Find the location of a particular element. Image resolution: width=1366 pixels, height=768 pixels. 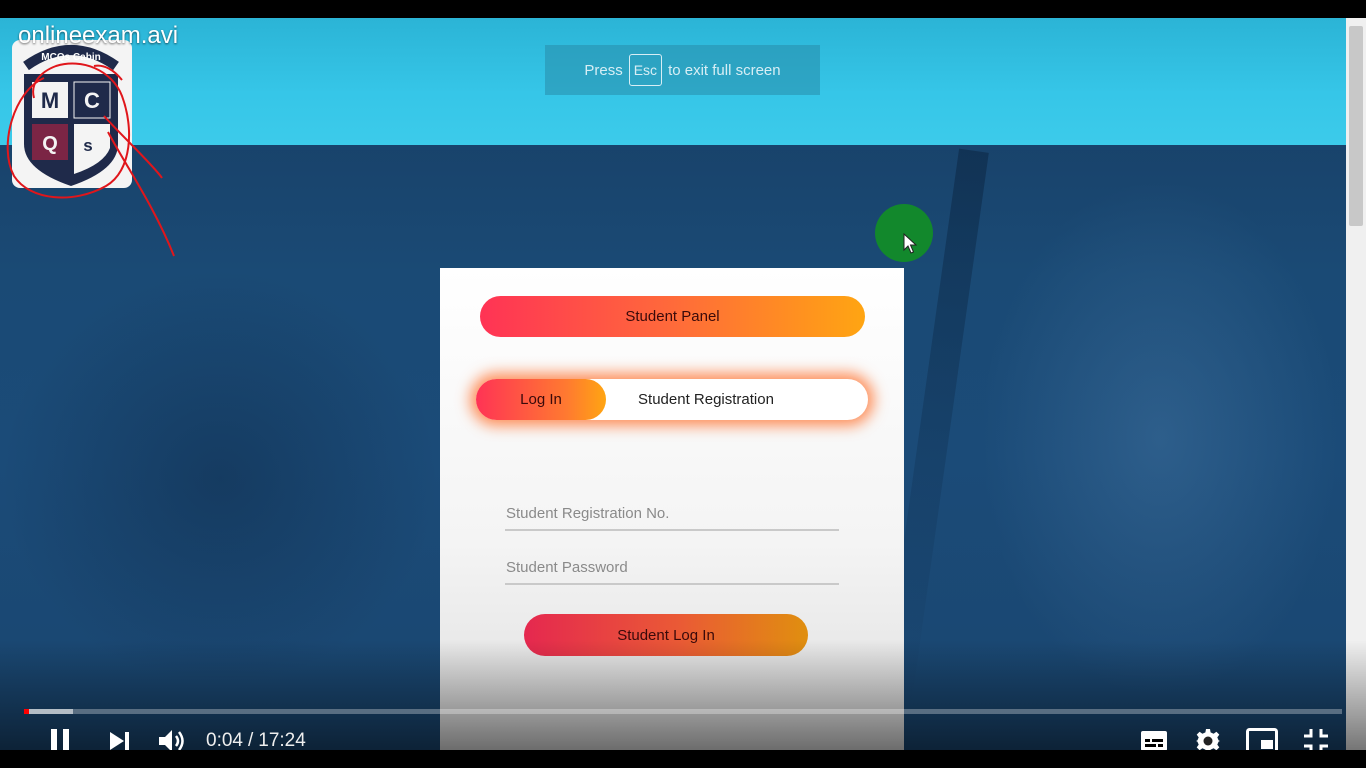

logo-letter-q: Q is located at coordinates (50, 144).